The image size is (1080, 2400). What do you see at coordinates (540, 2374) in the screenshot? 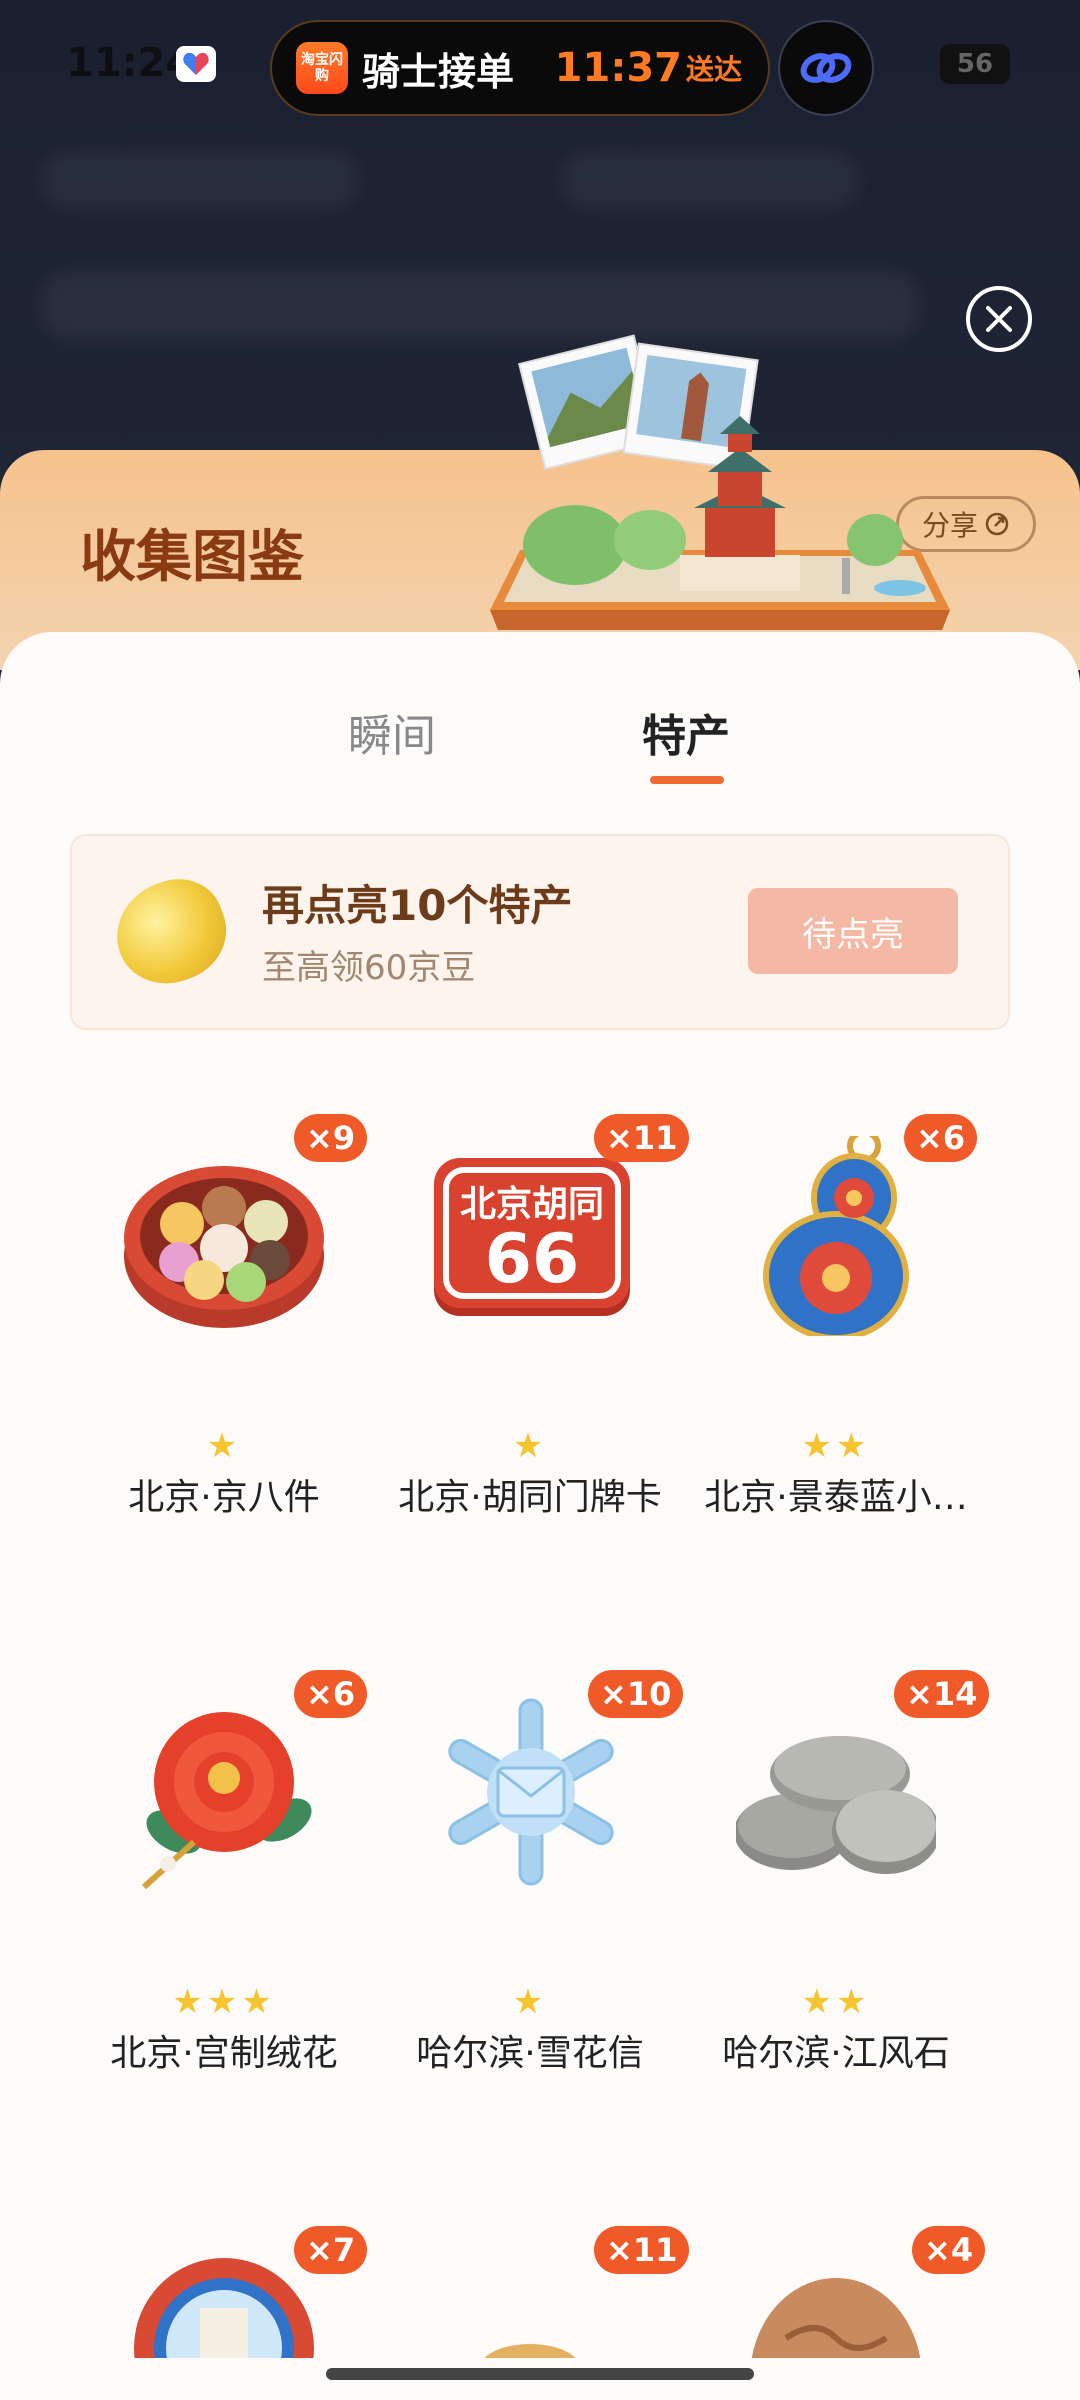
I see `home-indicator` at bounding box center [540, 2374].